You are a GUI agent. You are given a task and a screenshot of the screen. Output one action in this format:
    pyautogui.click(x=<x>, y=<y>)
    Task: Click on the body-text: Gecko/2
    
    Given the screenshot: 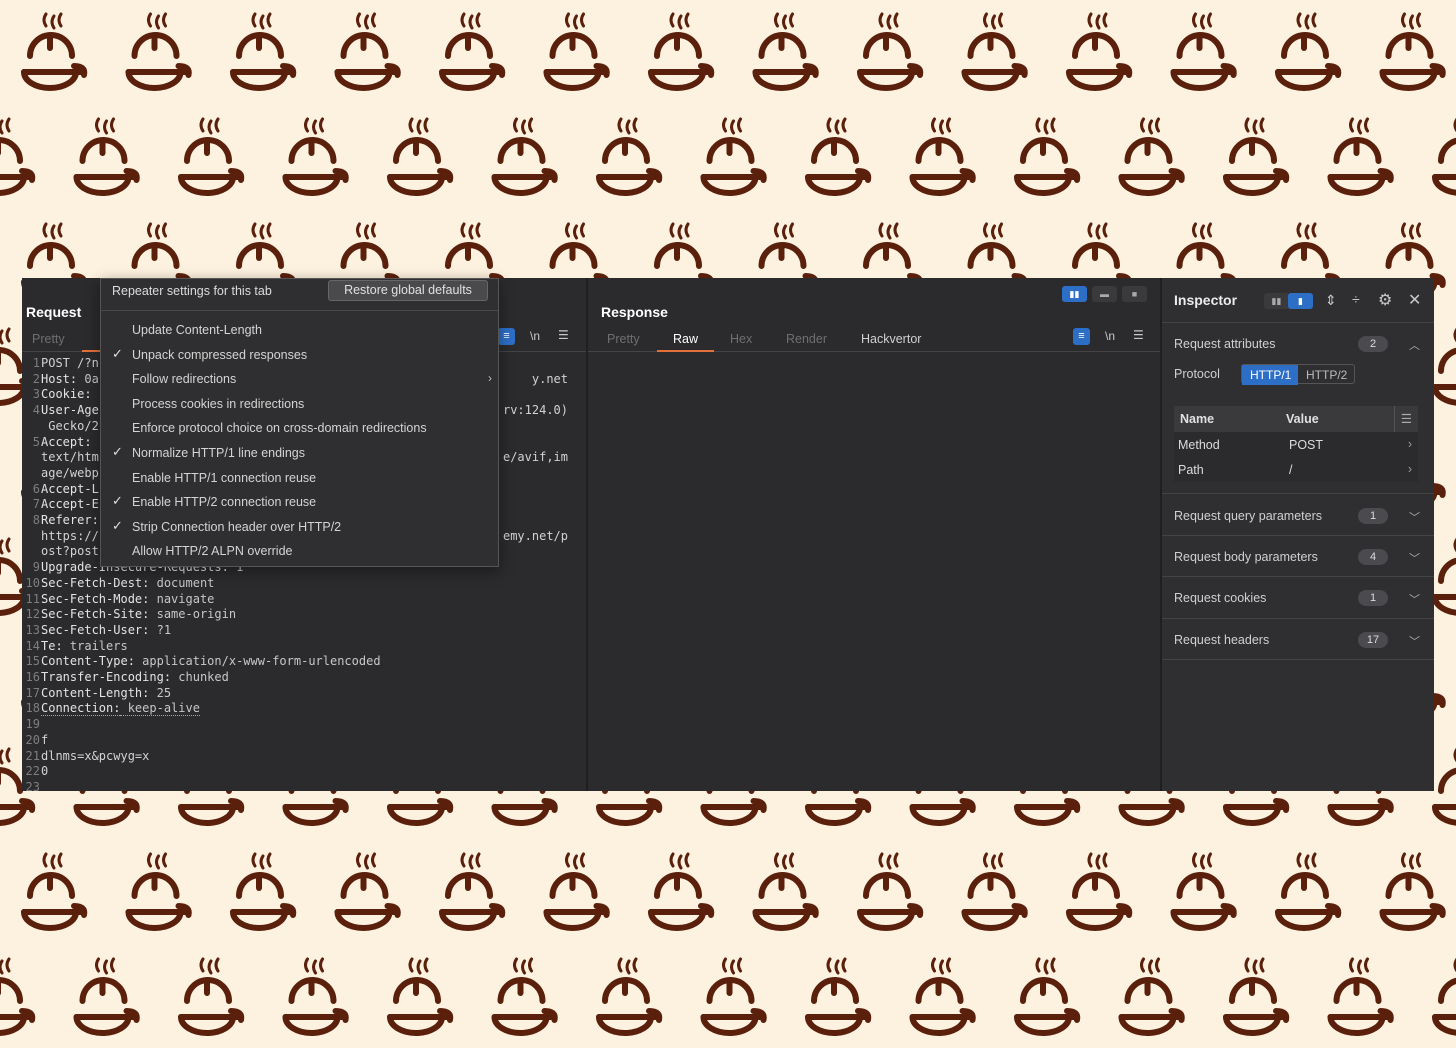 What is the action you would take?
    pyautogui.click(x=70, y=425)
    